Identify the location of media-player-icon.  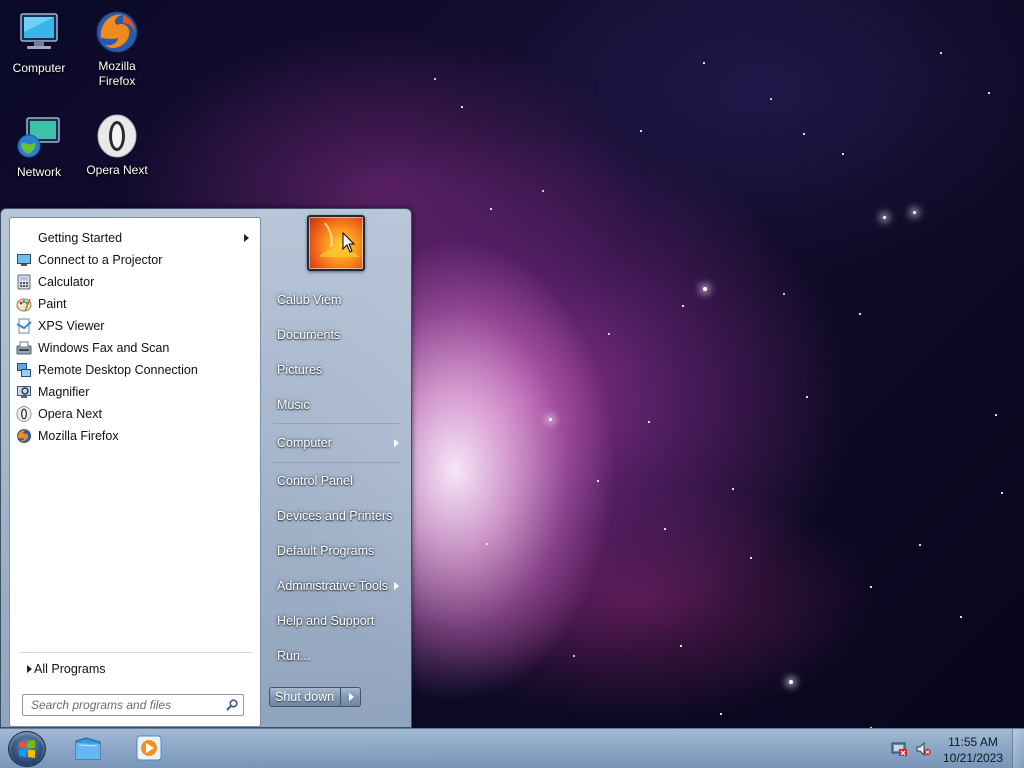
(149, 748).